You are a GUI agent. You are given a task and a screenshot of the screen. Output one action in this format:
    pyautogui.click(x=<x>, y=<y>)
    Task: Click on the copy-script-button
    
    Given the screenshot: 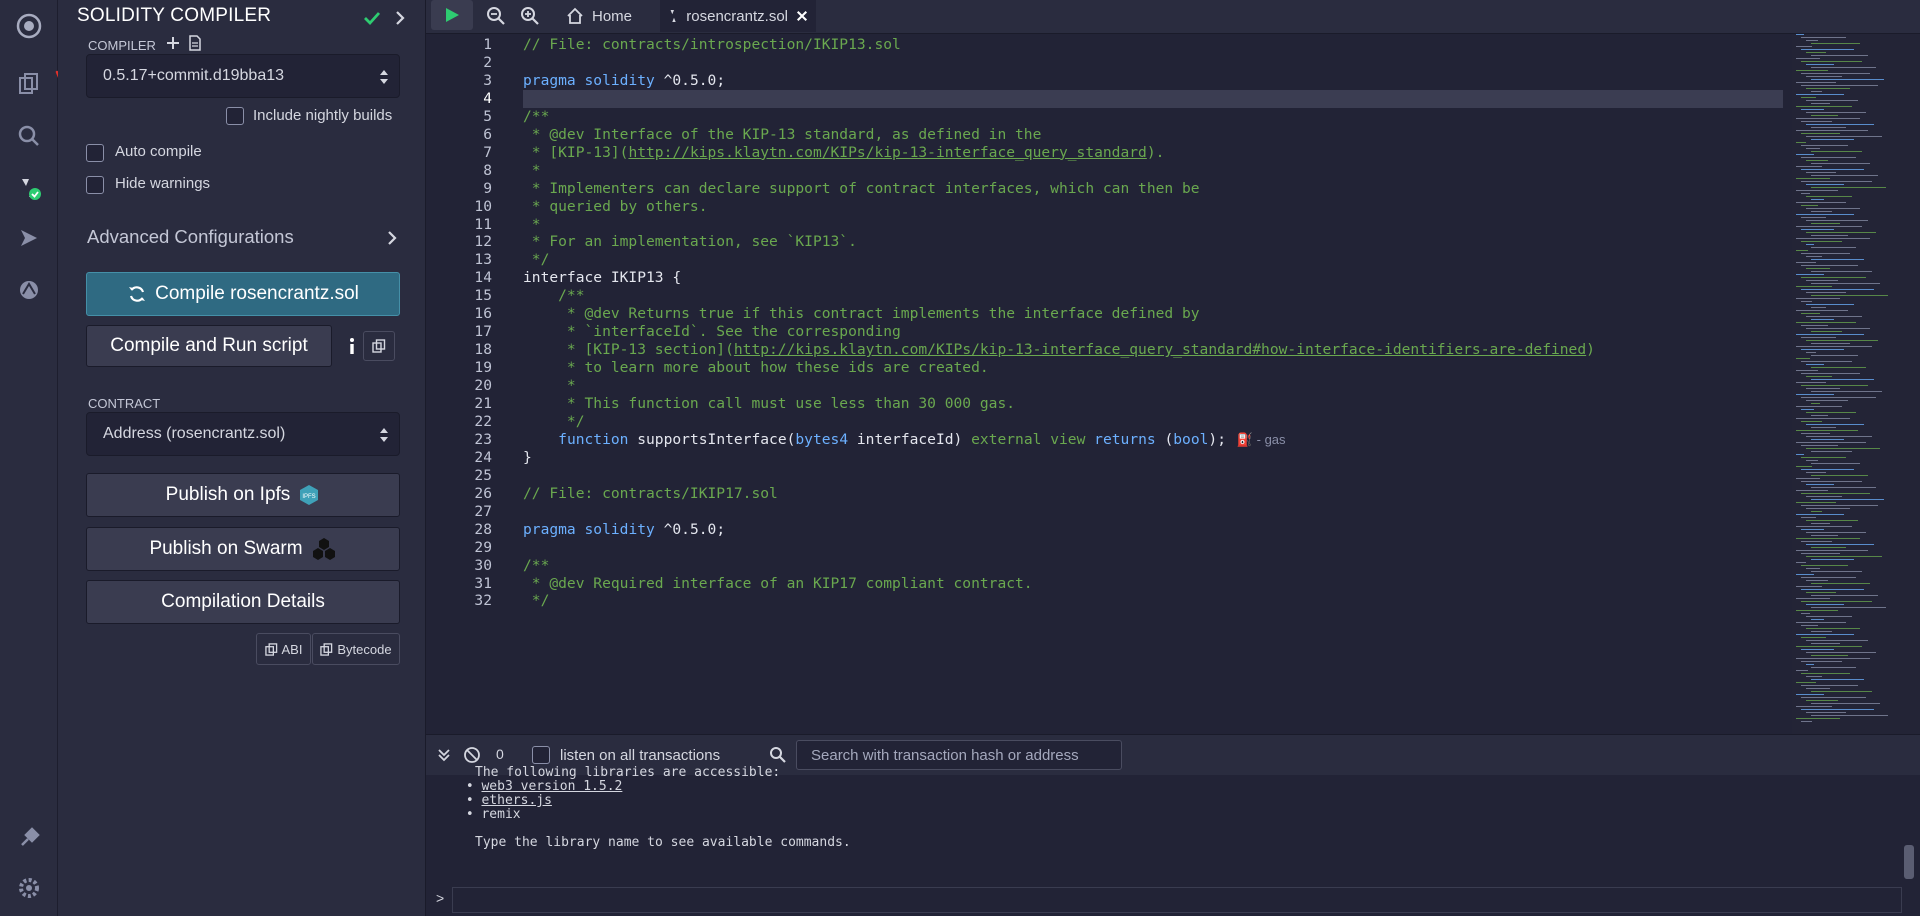 What is the action you would take?
    pyautogui.click(x=379, y=346)
    